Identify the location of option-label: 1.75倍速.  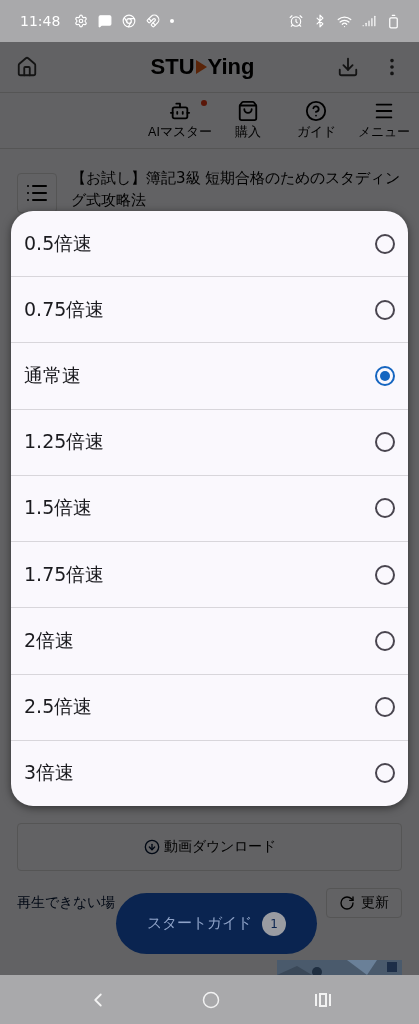
(64, 574).